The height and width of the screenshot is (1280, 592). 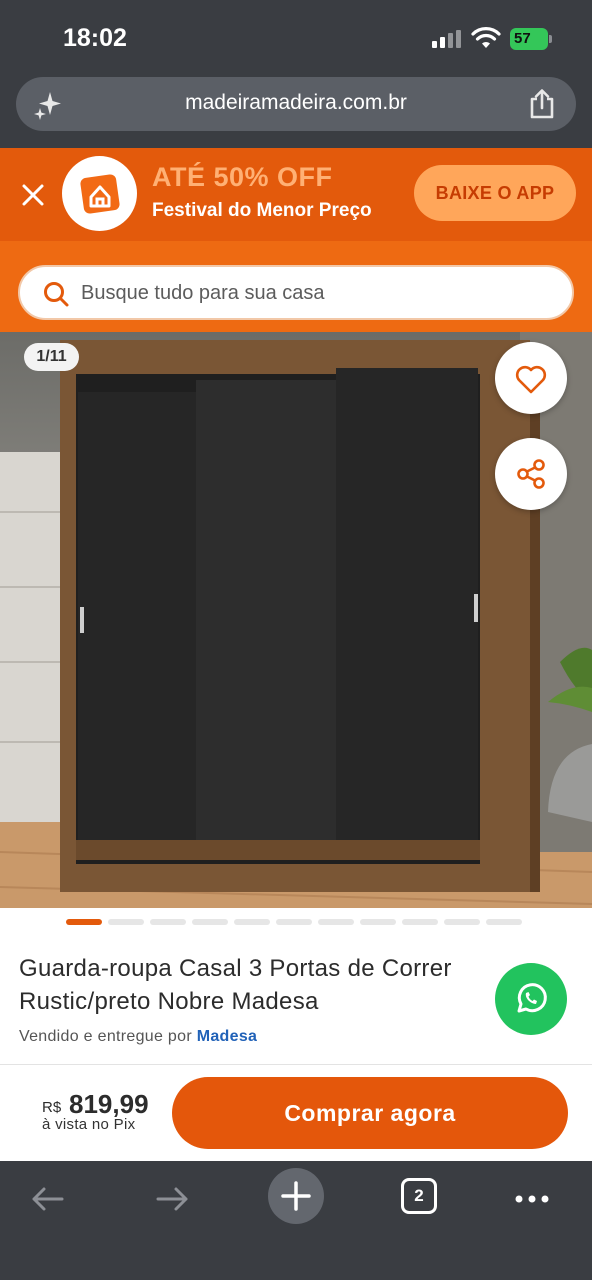 I want to click on more-options-icon, so click(x=532, y=1199).